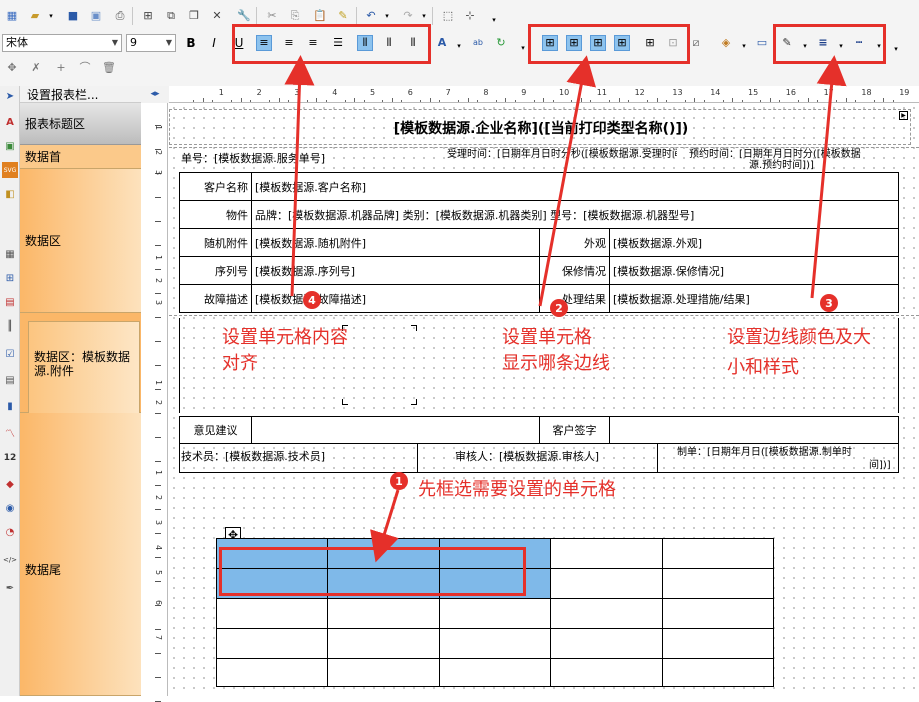 This screenshot has height=702, width=919. Describe the element at coordinates (10, 432) in the screenshot. I see `line-chart-icon: 〽` at that location.